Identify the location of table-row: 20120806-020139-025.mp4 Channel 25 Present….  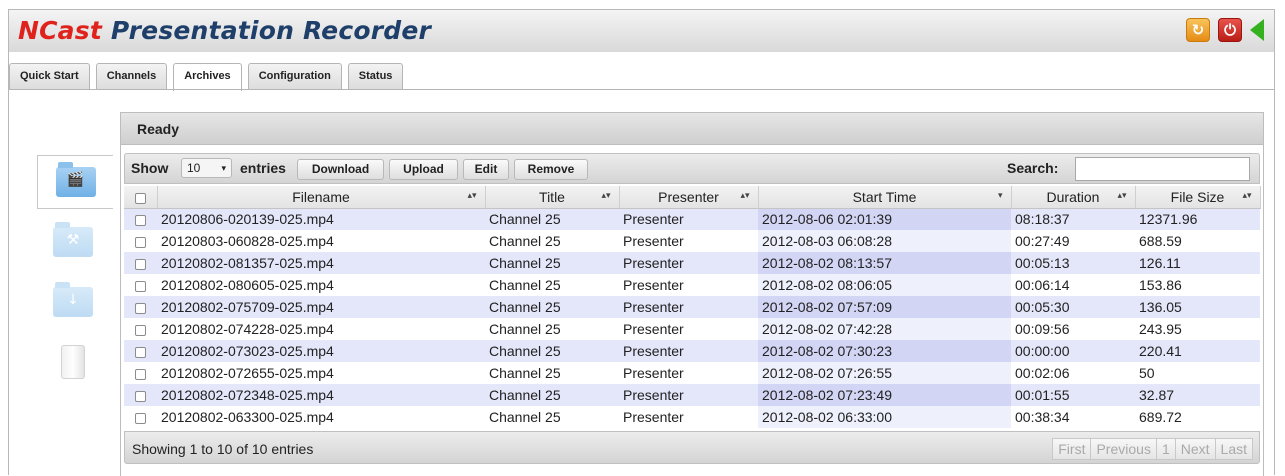
(692, 219).